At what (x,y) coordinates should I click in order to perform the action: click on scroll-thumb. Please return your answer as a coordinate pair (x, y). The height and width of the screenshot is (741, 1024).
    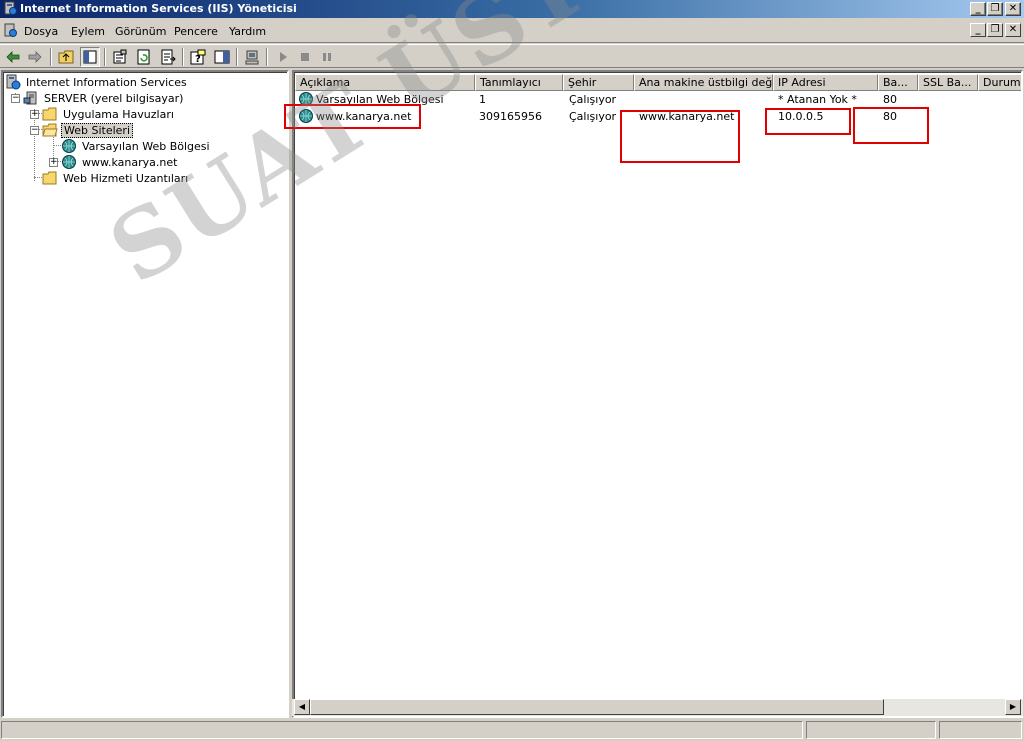
    Looking at the image, I should click on (597, 707).